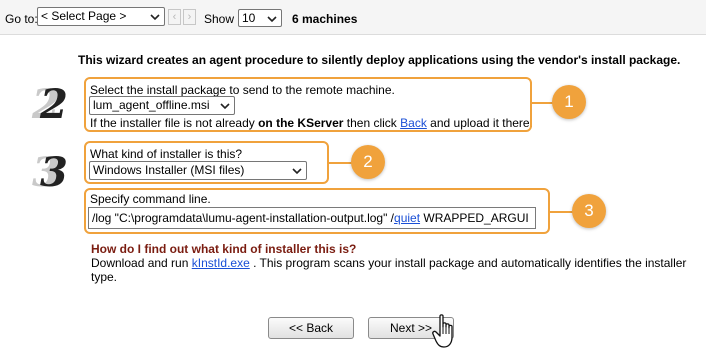 The image size is (706, 350). I want to click on callout-badge-1: 1, so click(569, 102).